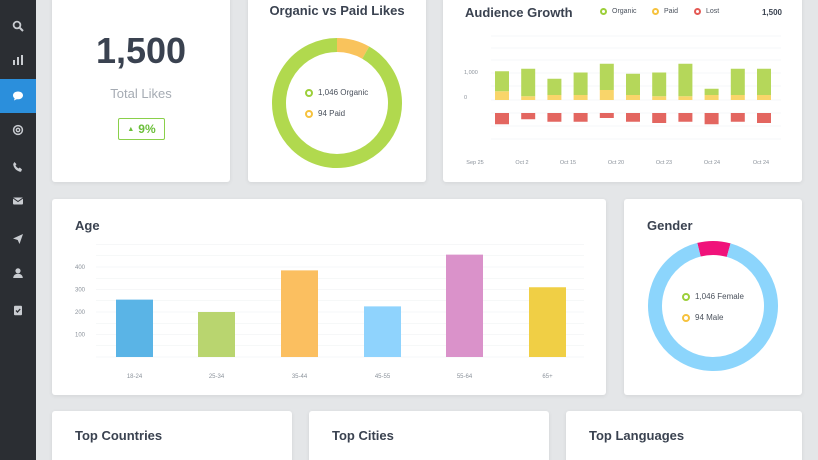 Image resolution: width=818 pixels, height=460 pixels. I want to click on total-likes-value: 1,500, so click(141, 50).